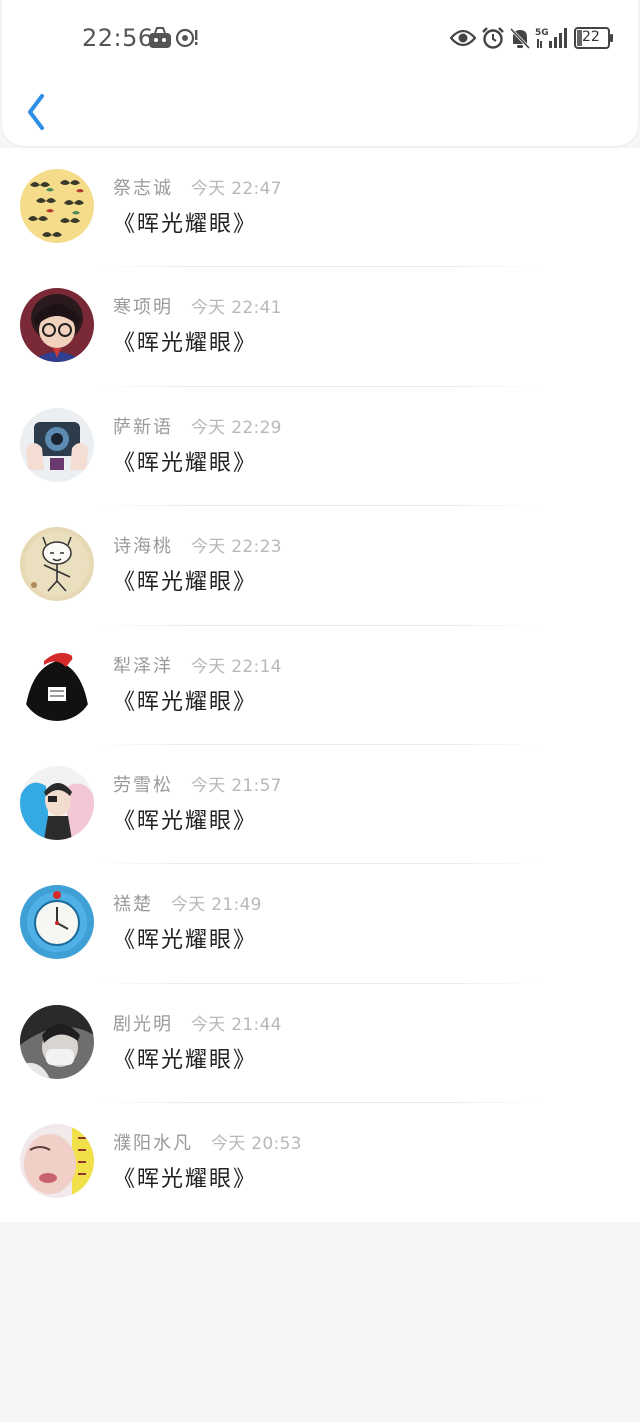 Image resolution: width=640 pixels, height=1422 pixels. What do you see at coordinates (236, 189) in the screenshot?
I see `message-time: 今天 22:47` at bounding box center [236, 189].